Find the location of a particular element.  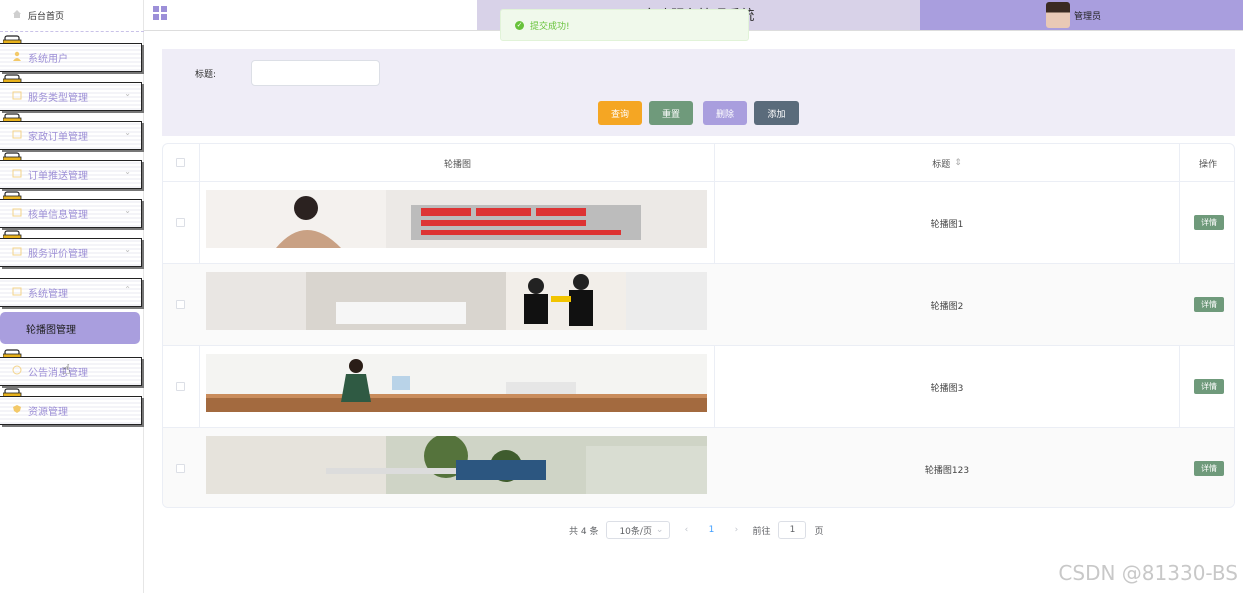

reset-button: 重置 is located at coordinates (671, 113).